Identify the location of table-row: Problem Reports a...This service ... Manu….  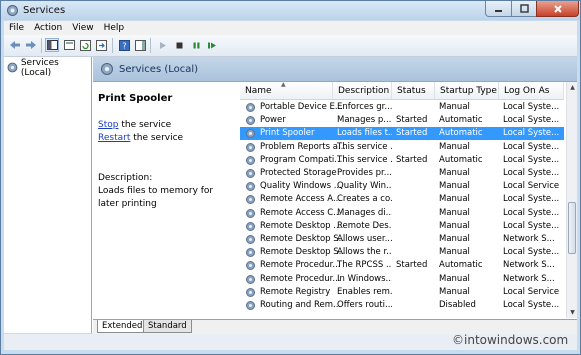
(402, 147).